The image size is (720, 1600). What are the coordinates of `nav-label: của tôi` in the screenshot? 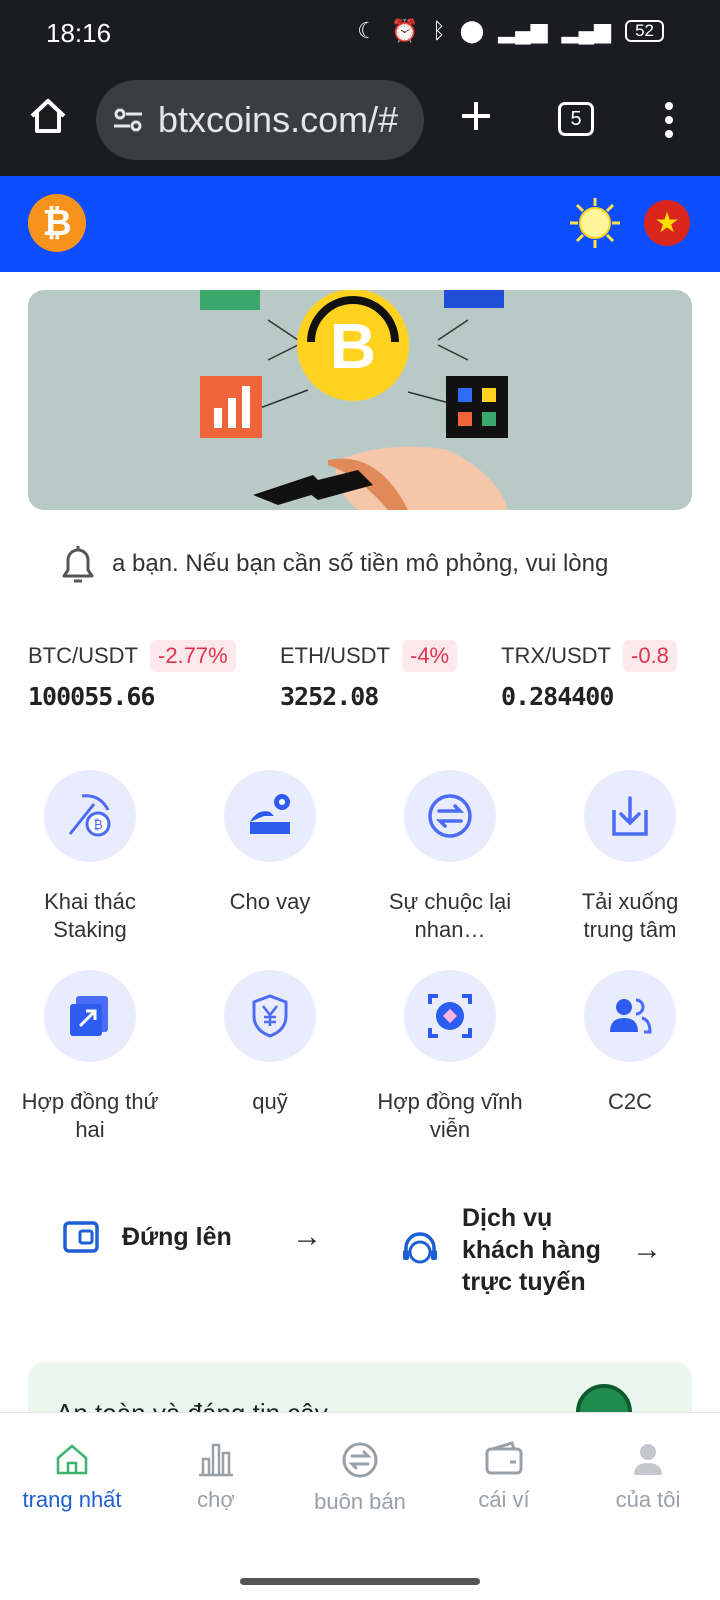 It's located at (648, 1499).